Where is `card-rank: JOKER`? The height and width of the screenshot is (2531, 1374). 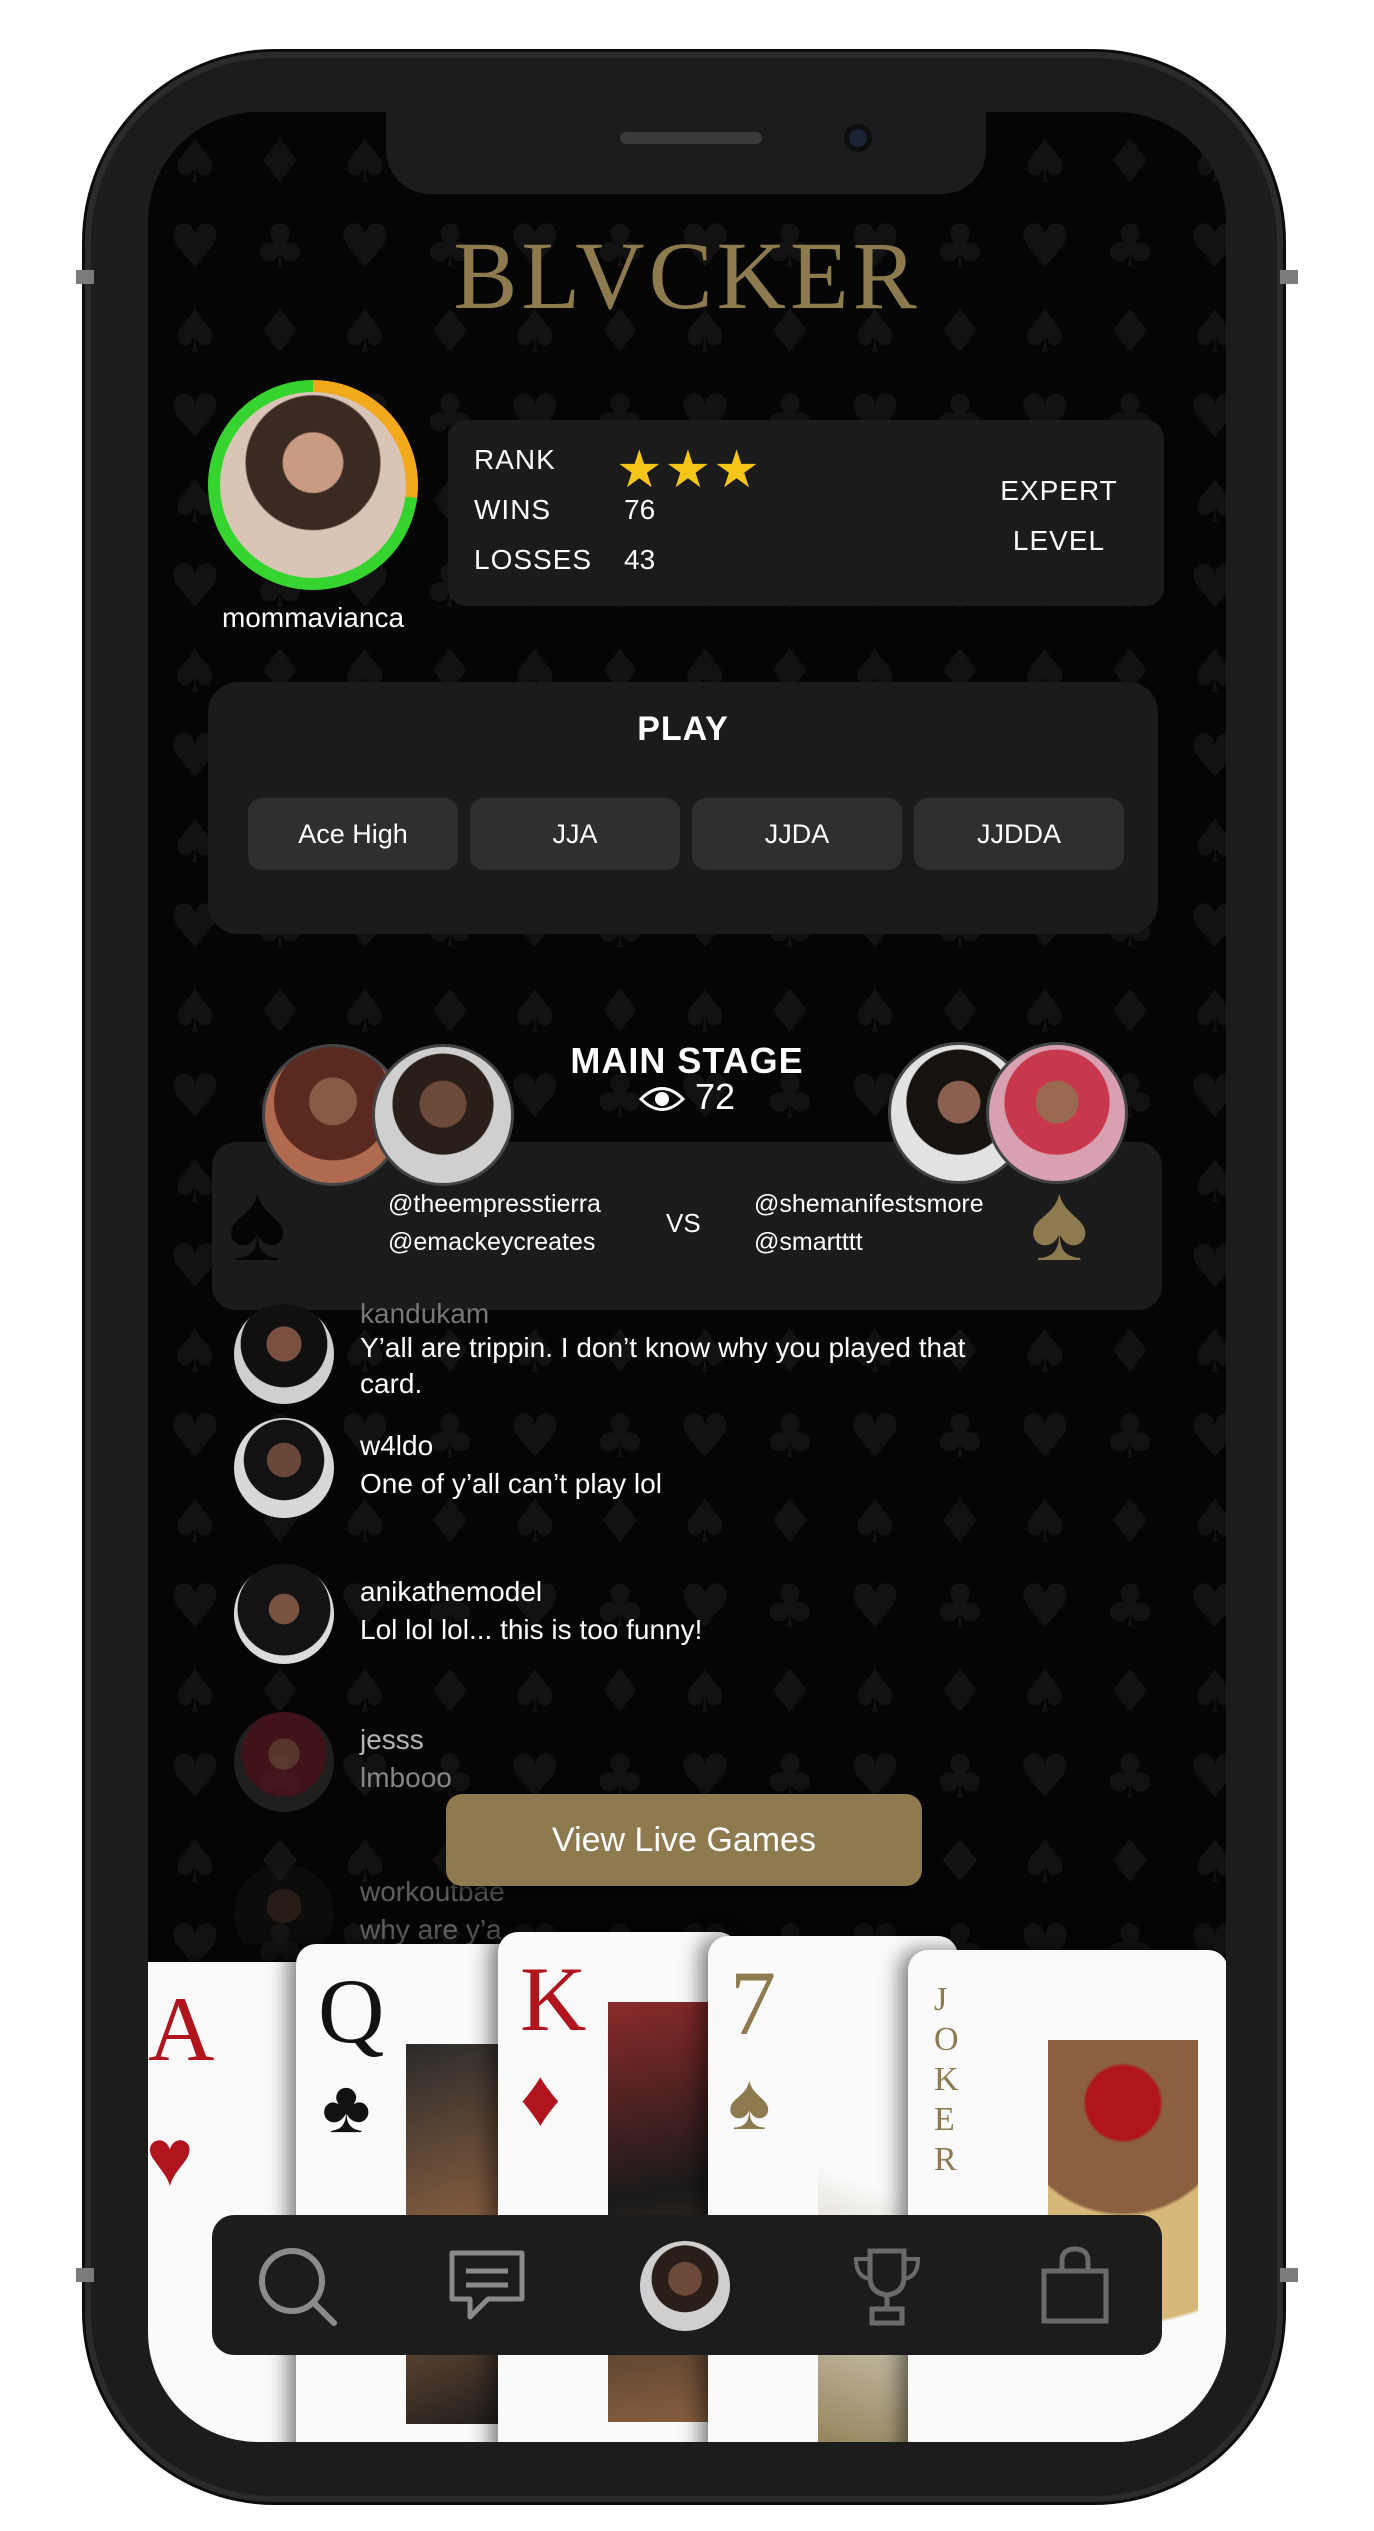 card-rank: JOKER is located at coordinates (946, 2079).